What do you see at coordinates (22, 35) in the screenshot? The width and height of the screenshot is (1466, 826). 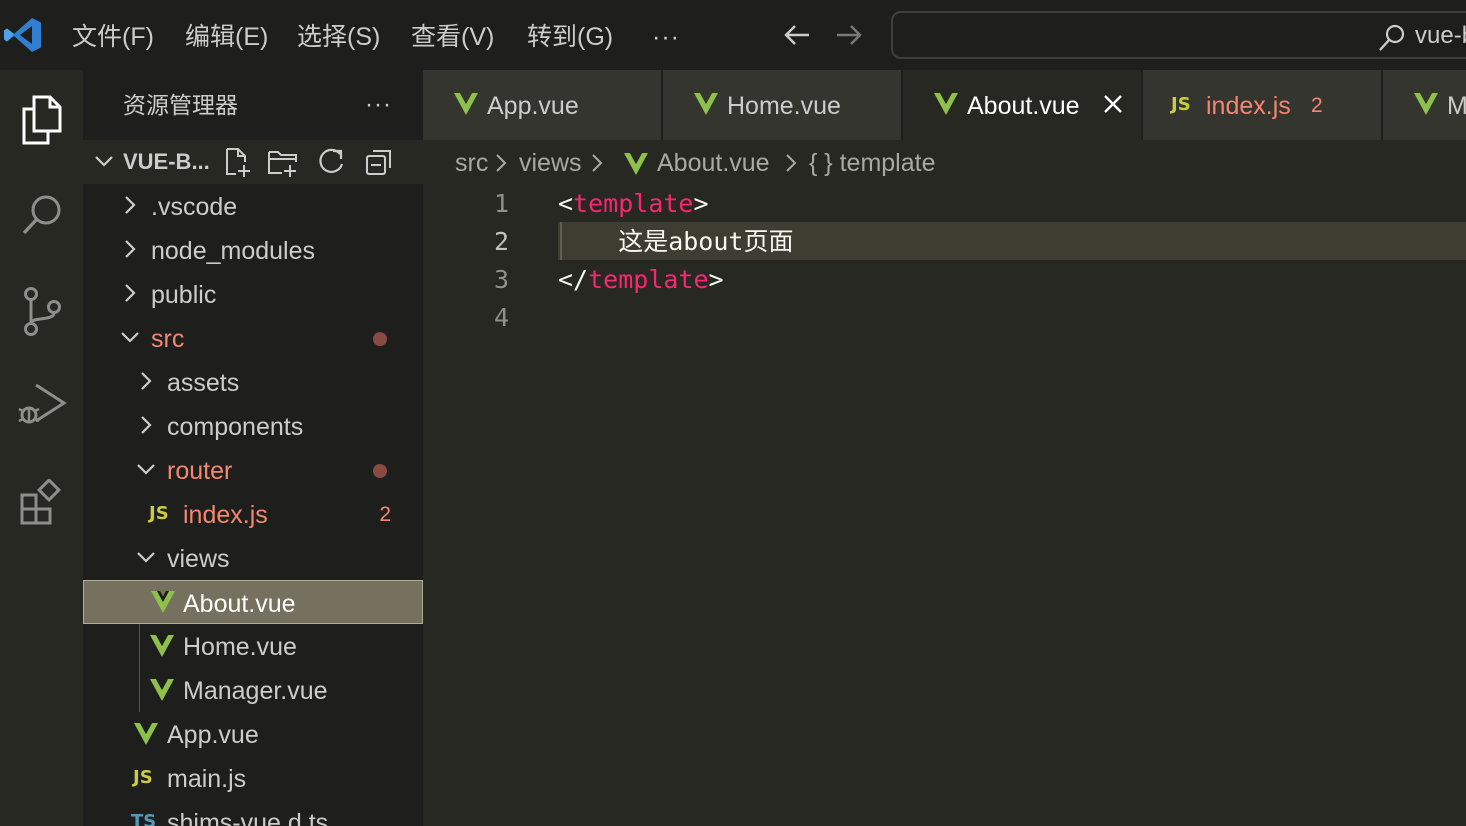 I see `vscode-logo-icon` at bounding box center [22, 35].